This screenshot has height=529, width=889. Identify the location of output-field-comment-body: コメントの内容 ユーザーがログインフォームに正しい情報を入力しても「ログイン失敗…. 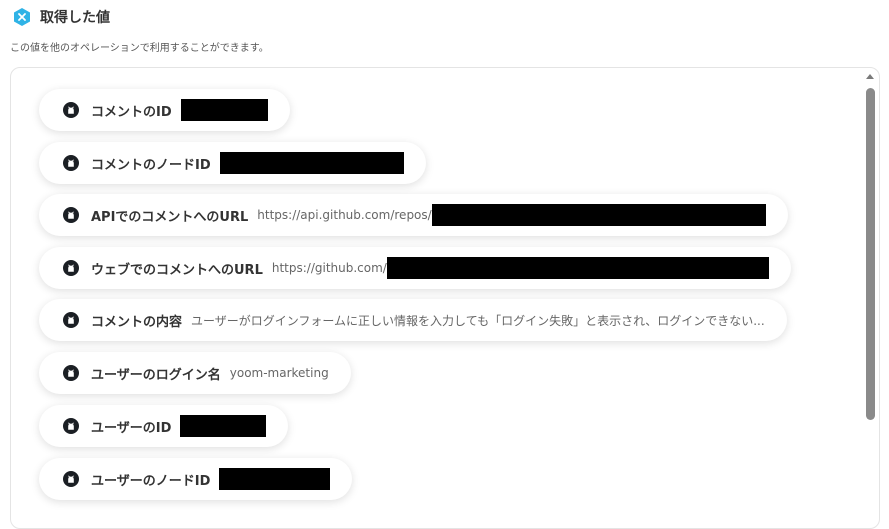
(413, 320).